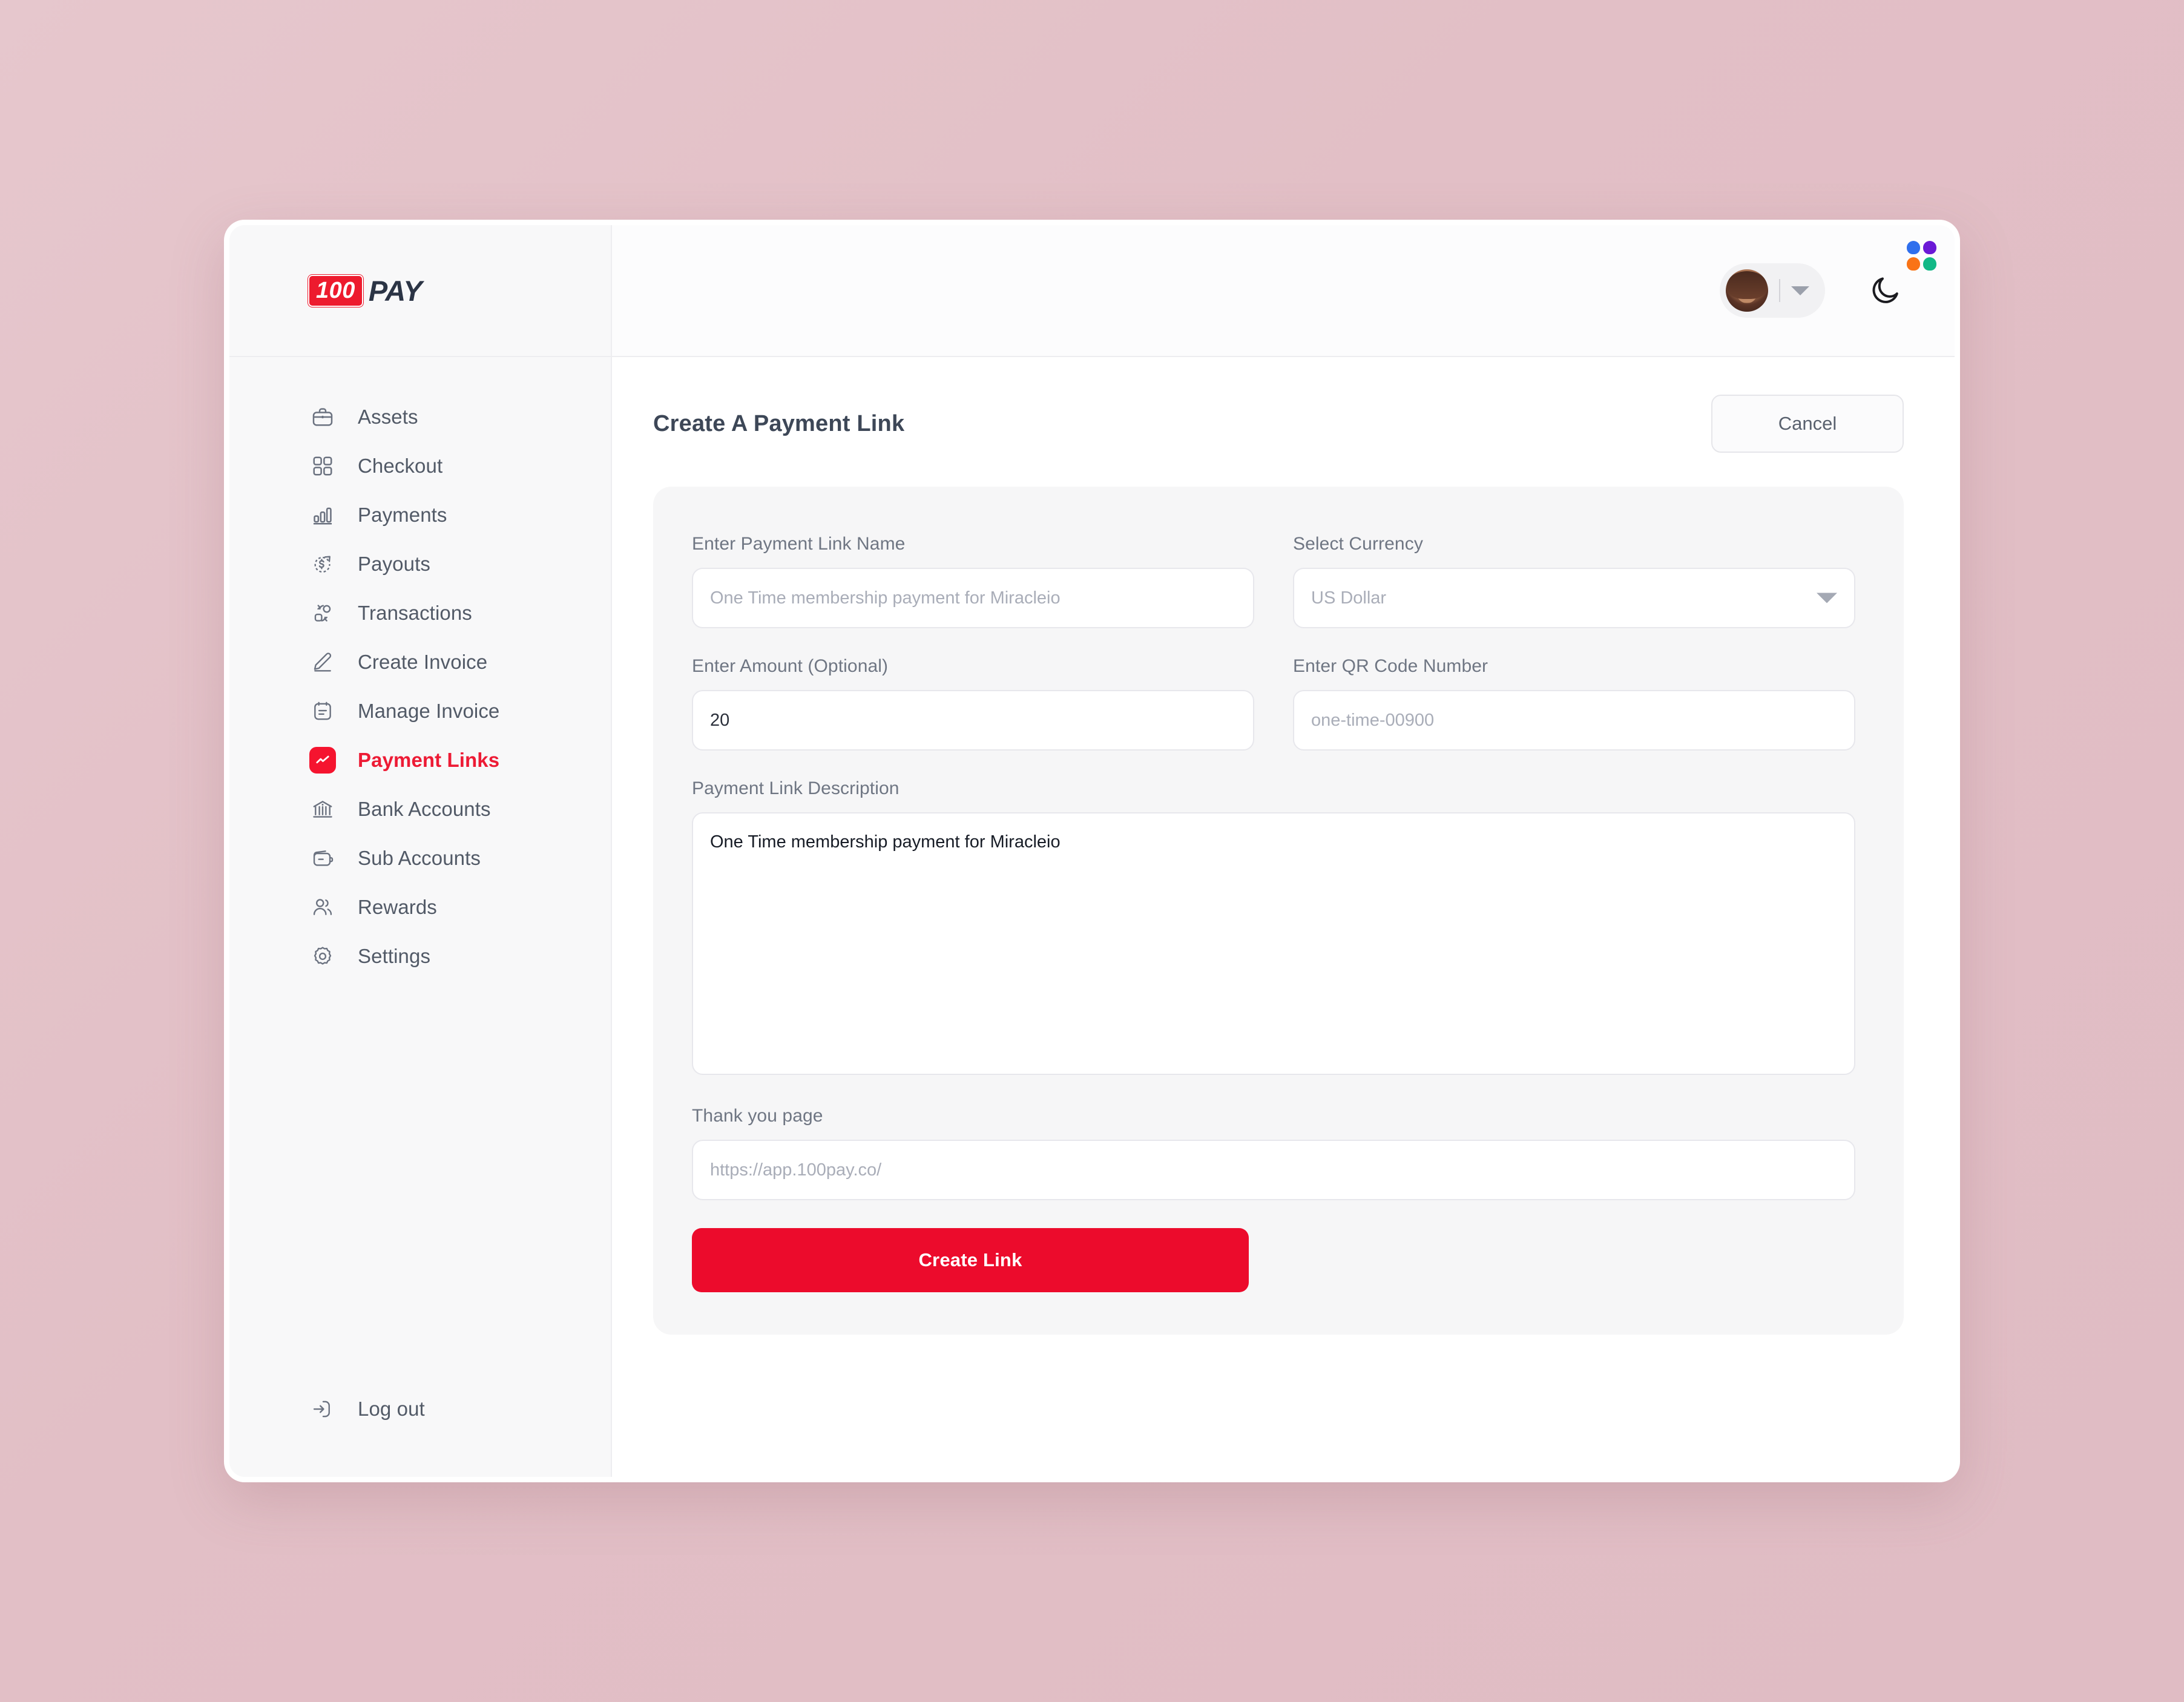 This screenshot has height=1702, width=2184. Describe the element at coordinates (1929, 247) in the screenshot. I see `badge-dot-purple` at that location.